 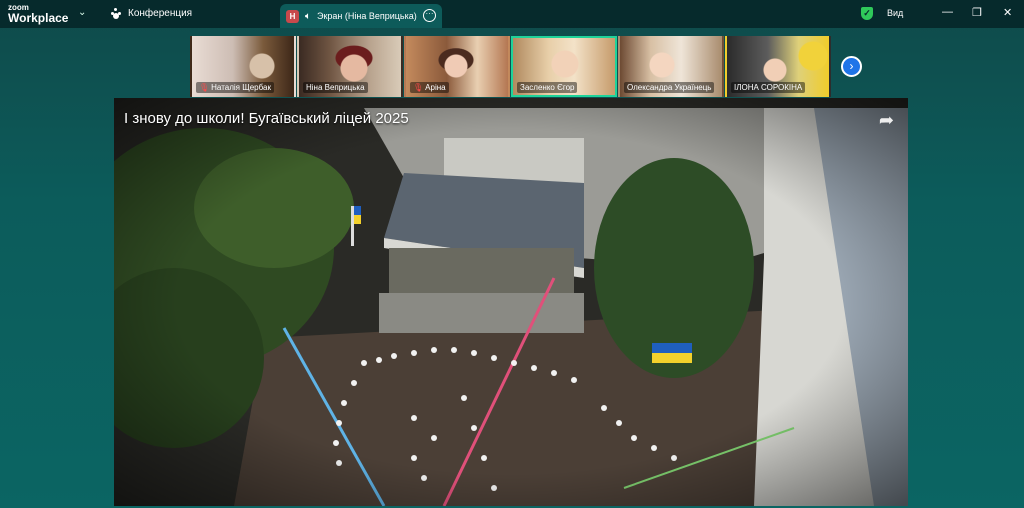 What do you see at coordinates (867, 13) in the screenshot?
I see `security-shield-icon: ✓` at bounding box center [867, 13].